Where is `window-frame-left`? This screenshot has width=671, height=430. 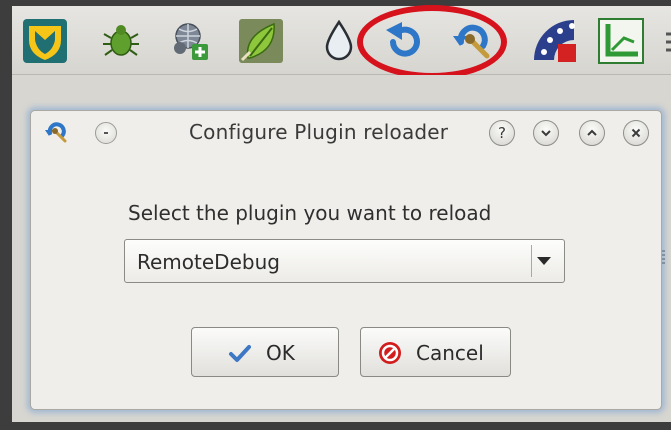 window-frame-left is located at coordinates (6, 215).